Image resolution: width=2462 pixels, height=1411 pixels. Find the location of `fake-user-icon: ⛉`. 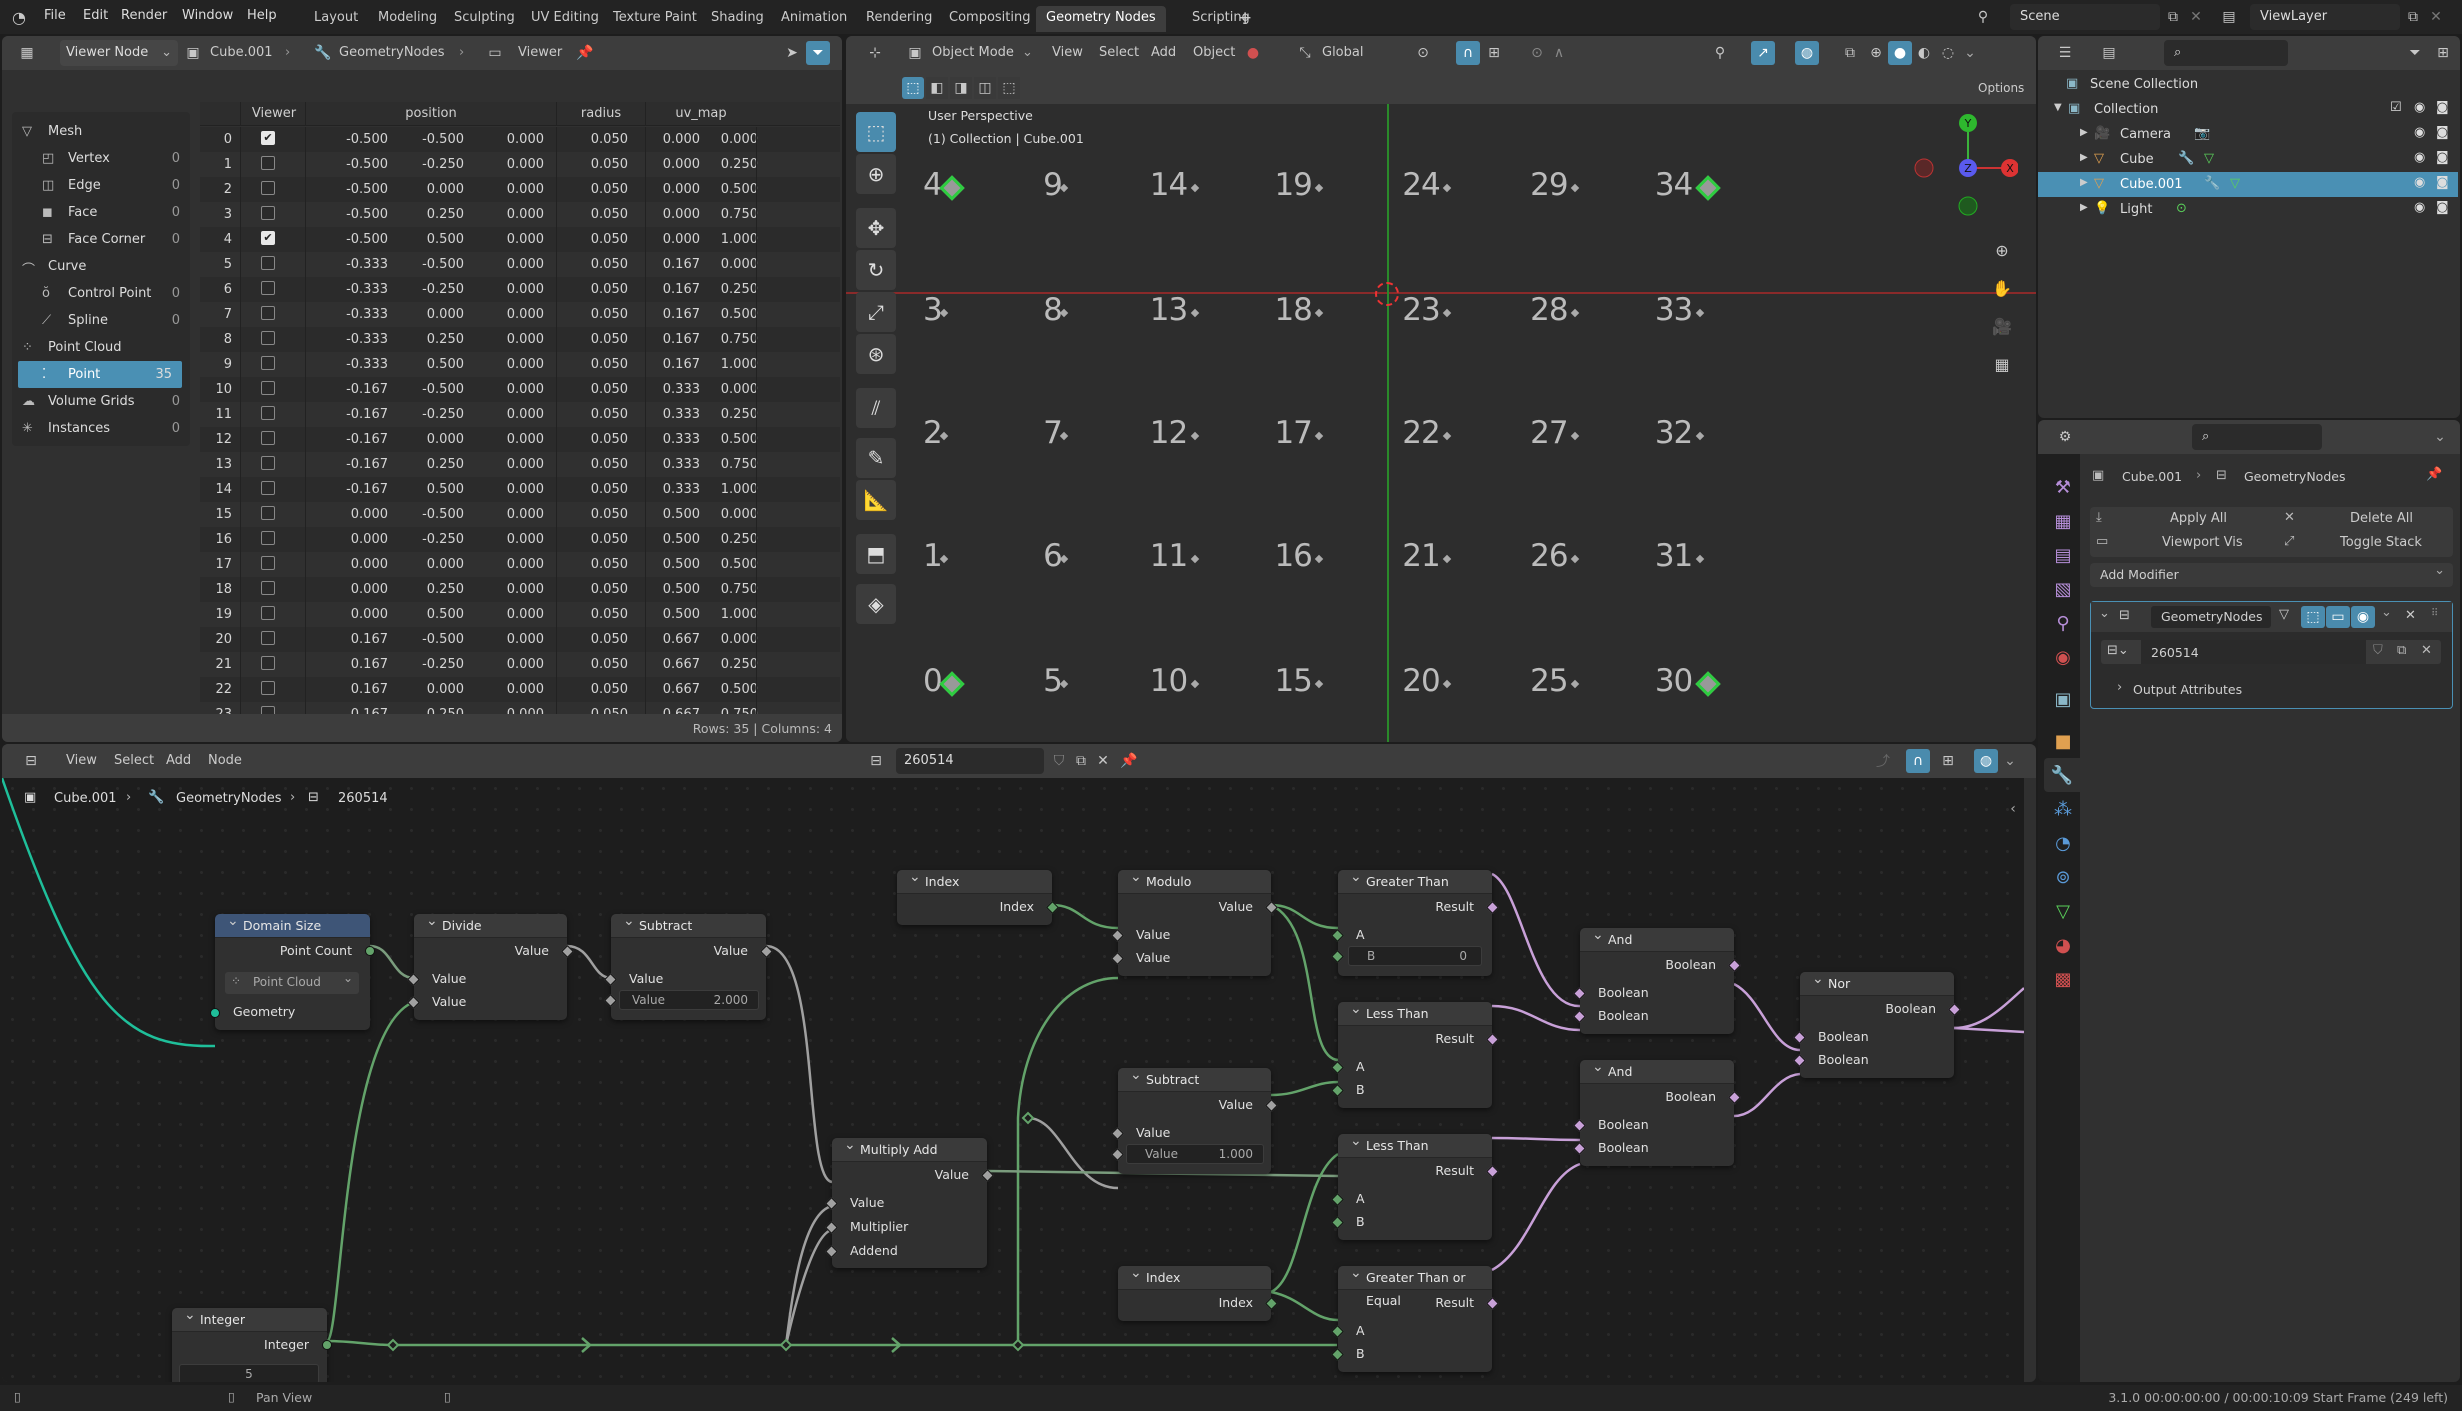

fake-user-icon: ⛉ is located at coordinates (2378, 650).